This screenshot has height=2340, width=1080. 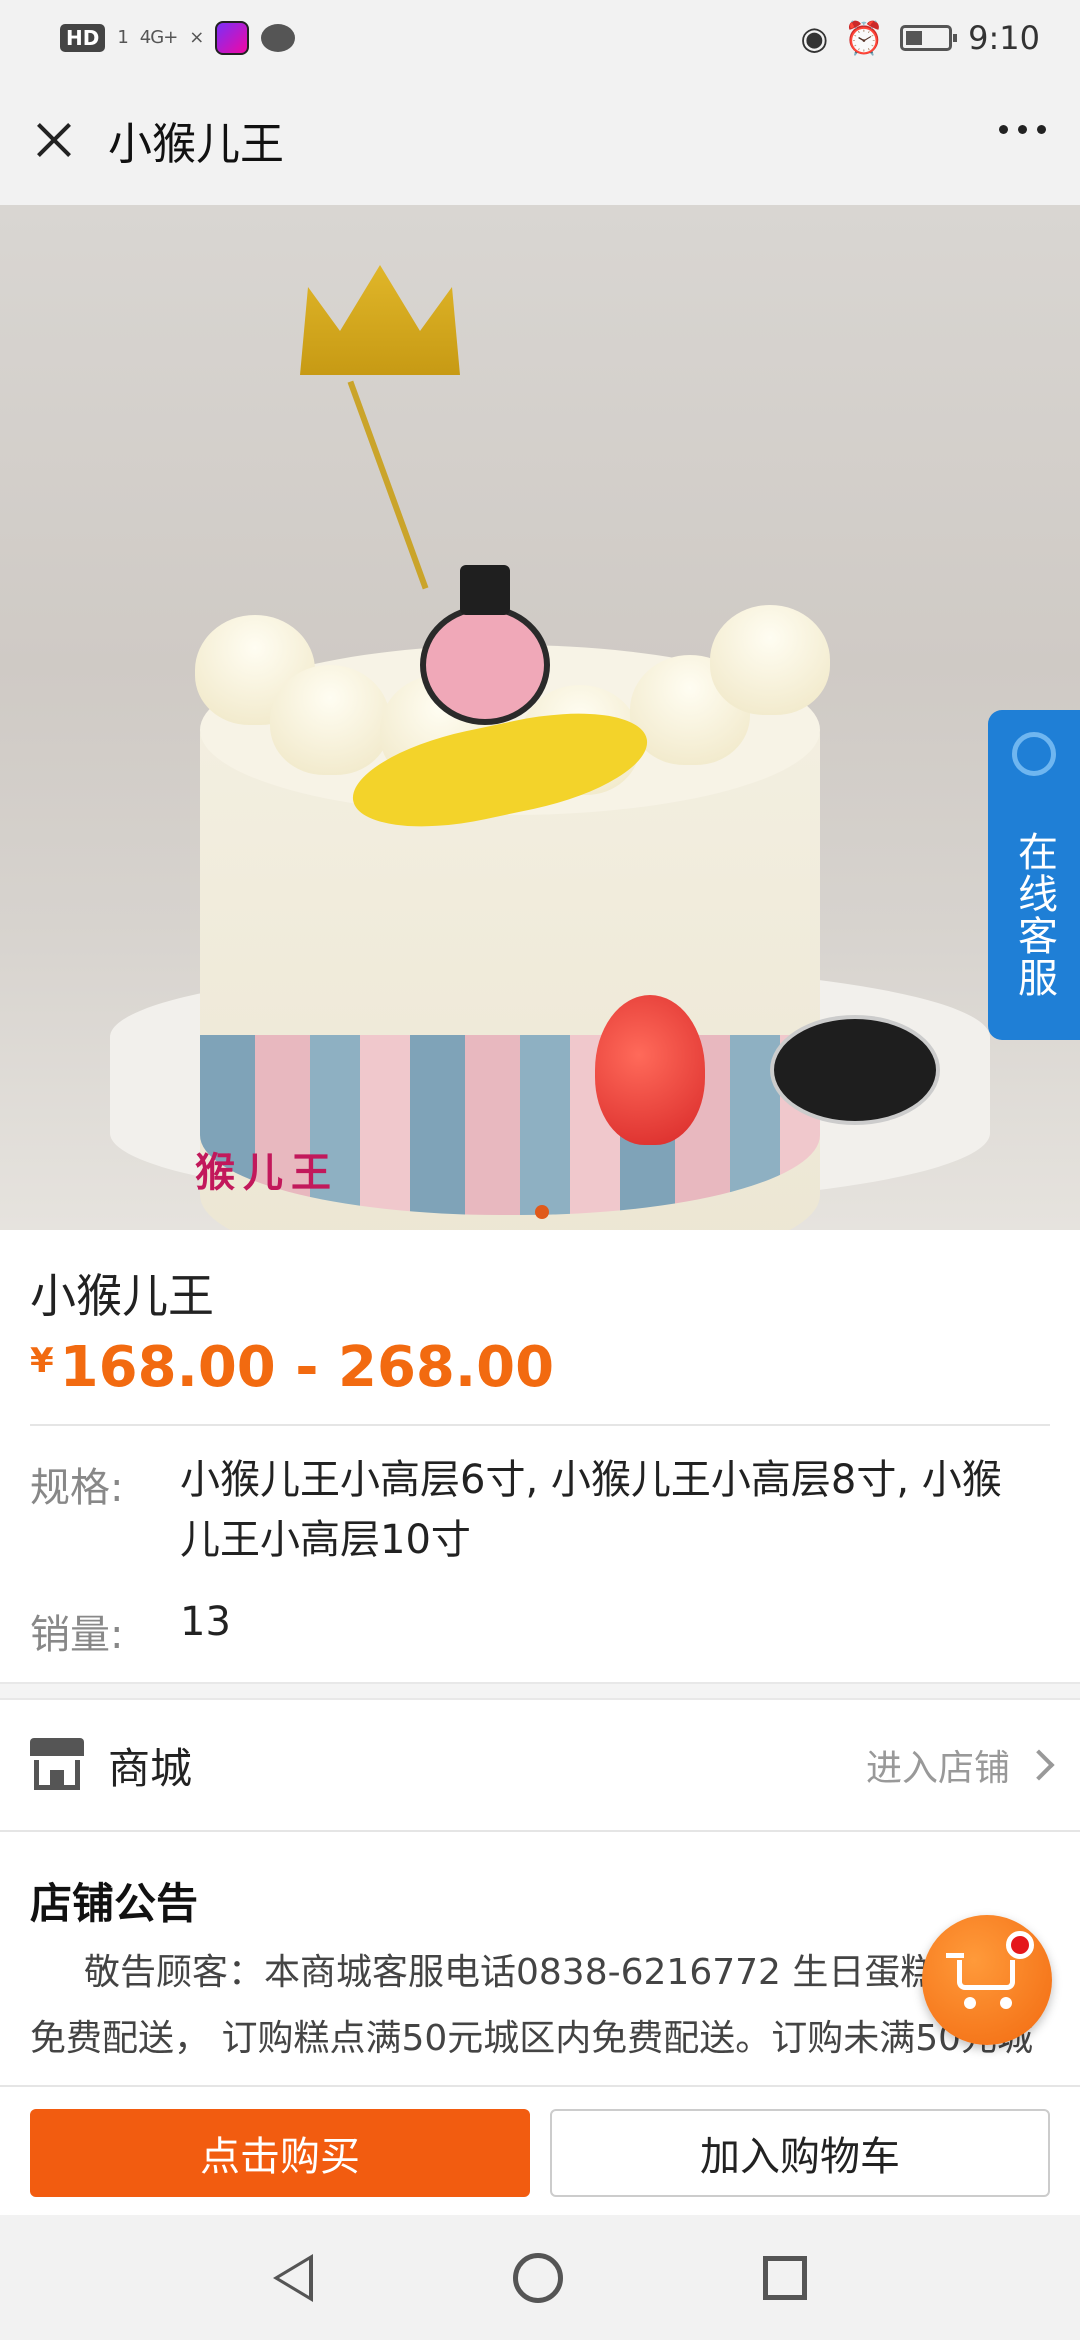 I want to click on signal-4g-icon: 4G+, so click(x=158, y=37).